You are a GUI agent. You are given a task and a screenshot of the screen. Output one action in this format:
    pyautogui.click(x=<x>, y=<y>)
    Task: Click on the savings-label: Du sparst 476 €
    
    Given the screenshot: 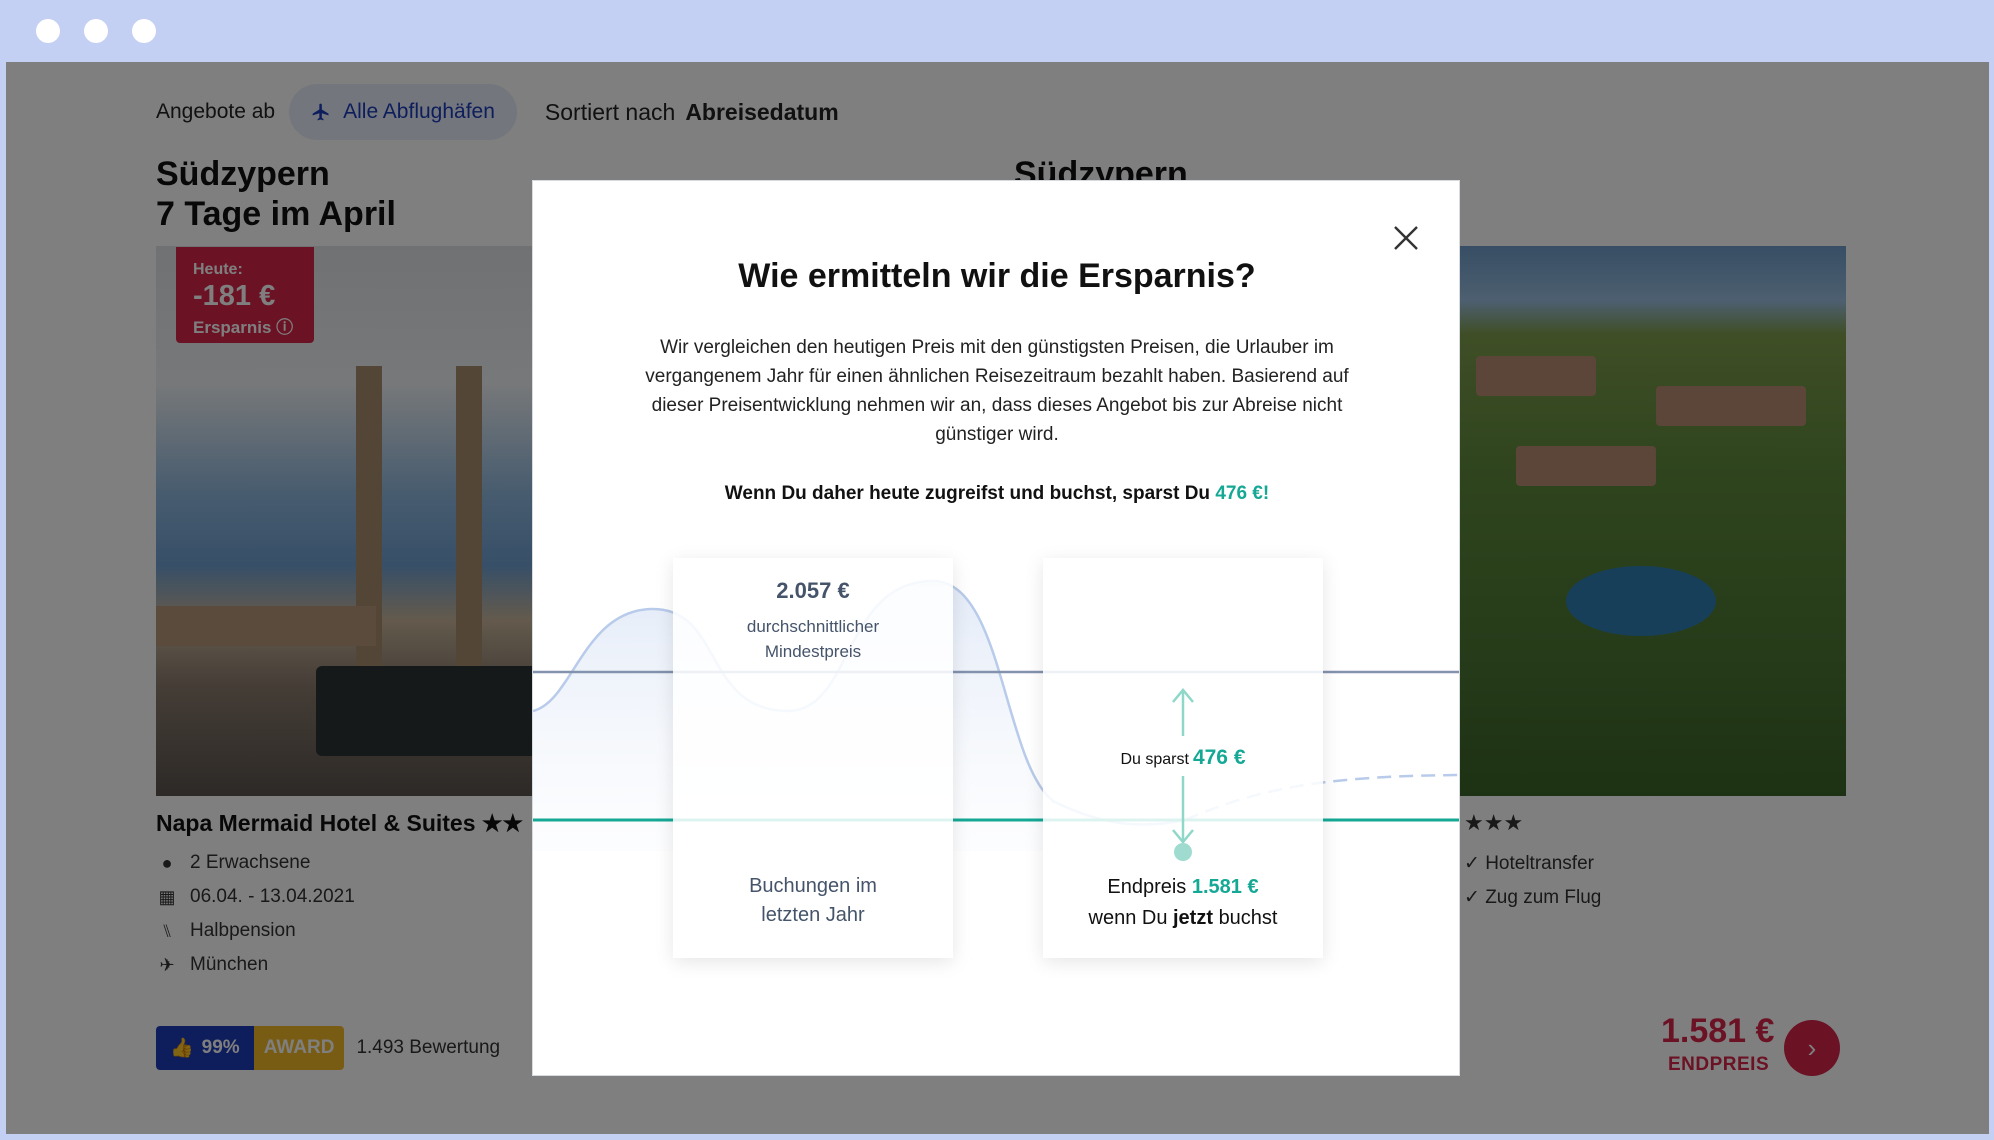 What is the action you would take?
    pyautogui.click(x=1183, y=758)
    